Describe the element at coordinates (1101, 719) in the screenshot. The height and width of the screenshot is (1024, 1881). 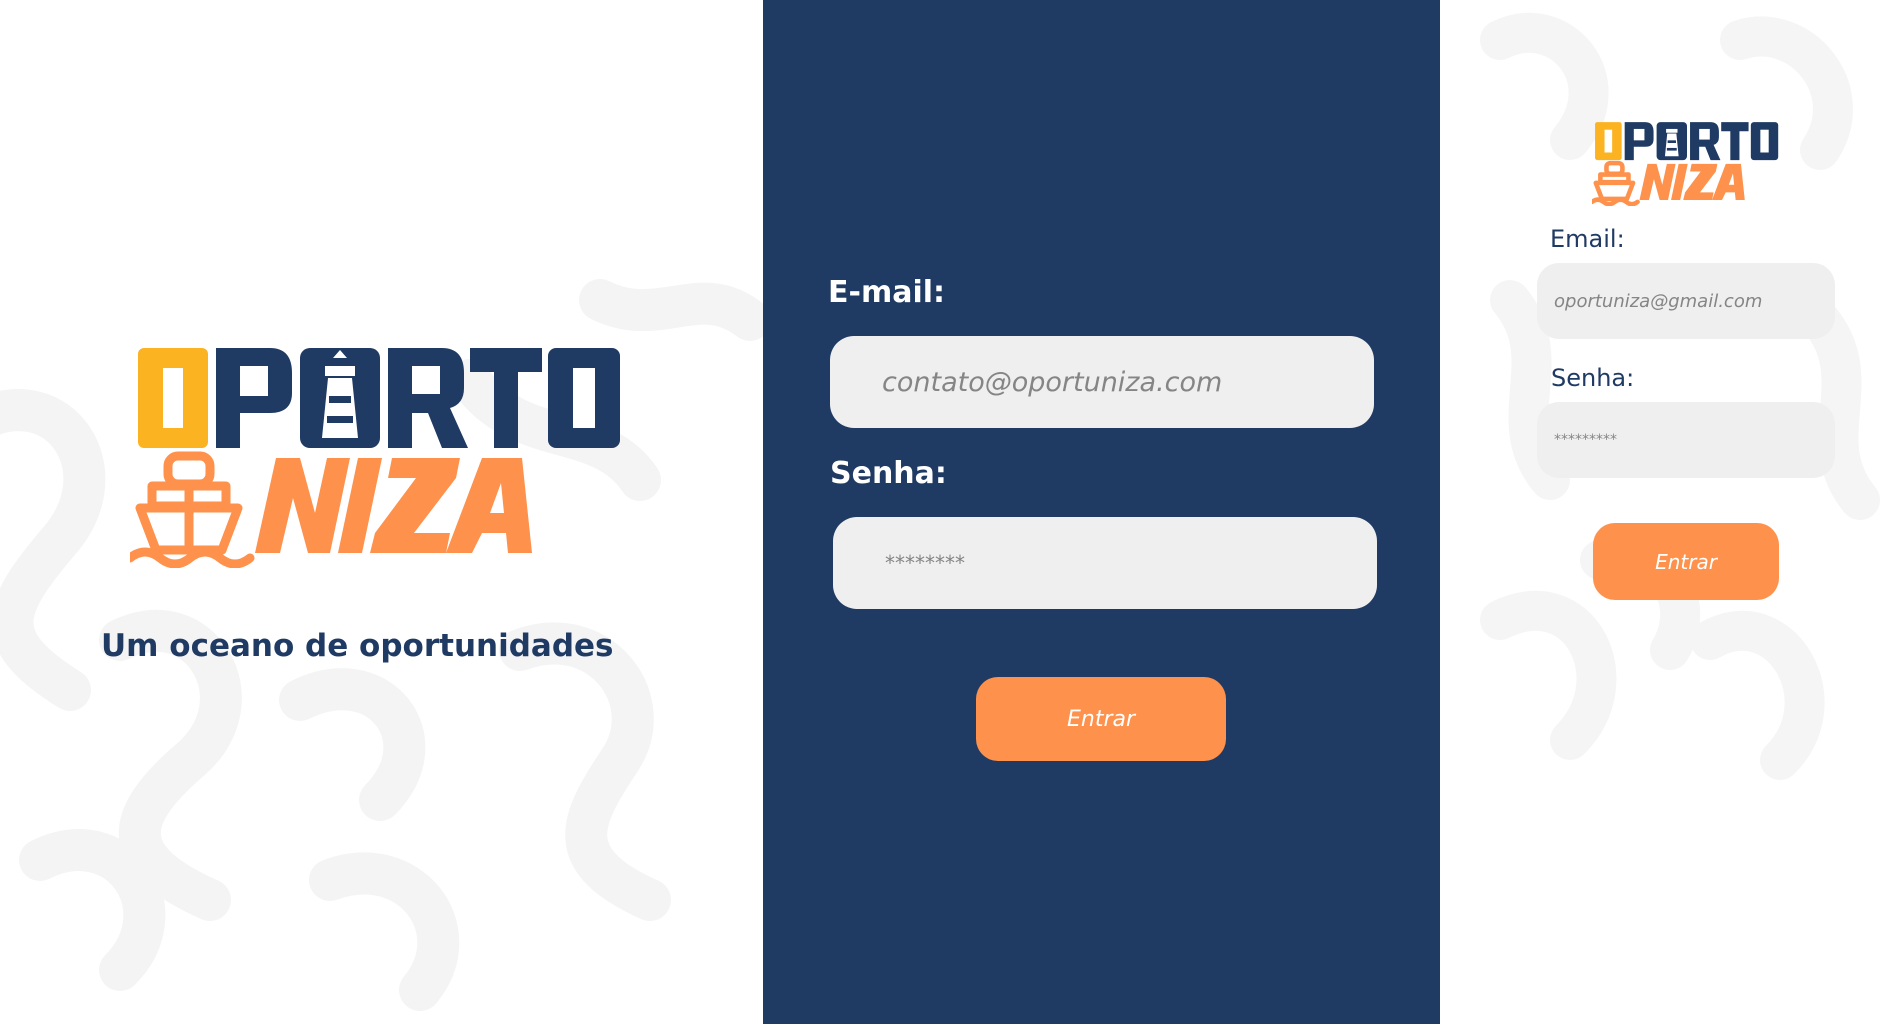
I see `login-button: Entrar` at that location.